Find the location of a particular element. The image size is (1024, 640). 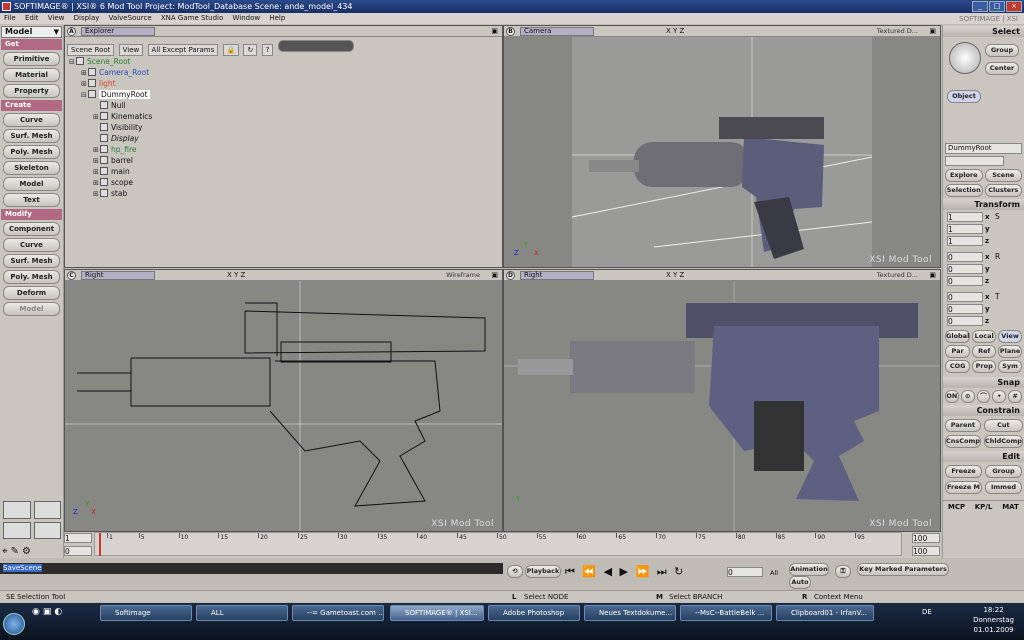

view-button: View is located at coordinates (1010, 336).